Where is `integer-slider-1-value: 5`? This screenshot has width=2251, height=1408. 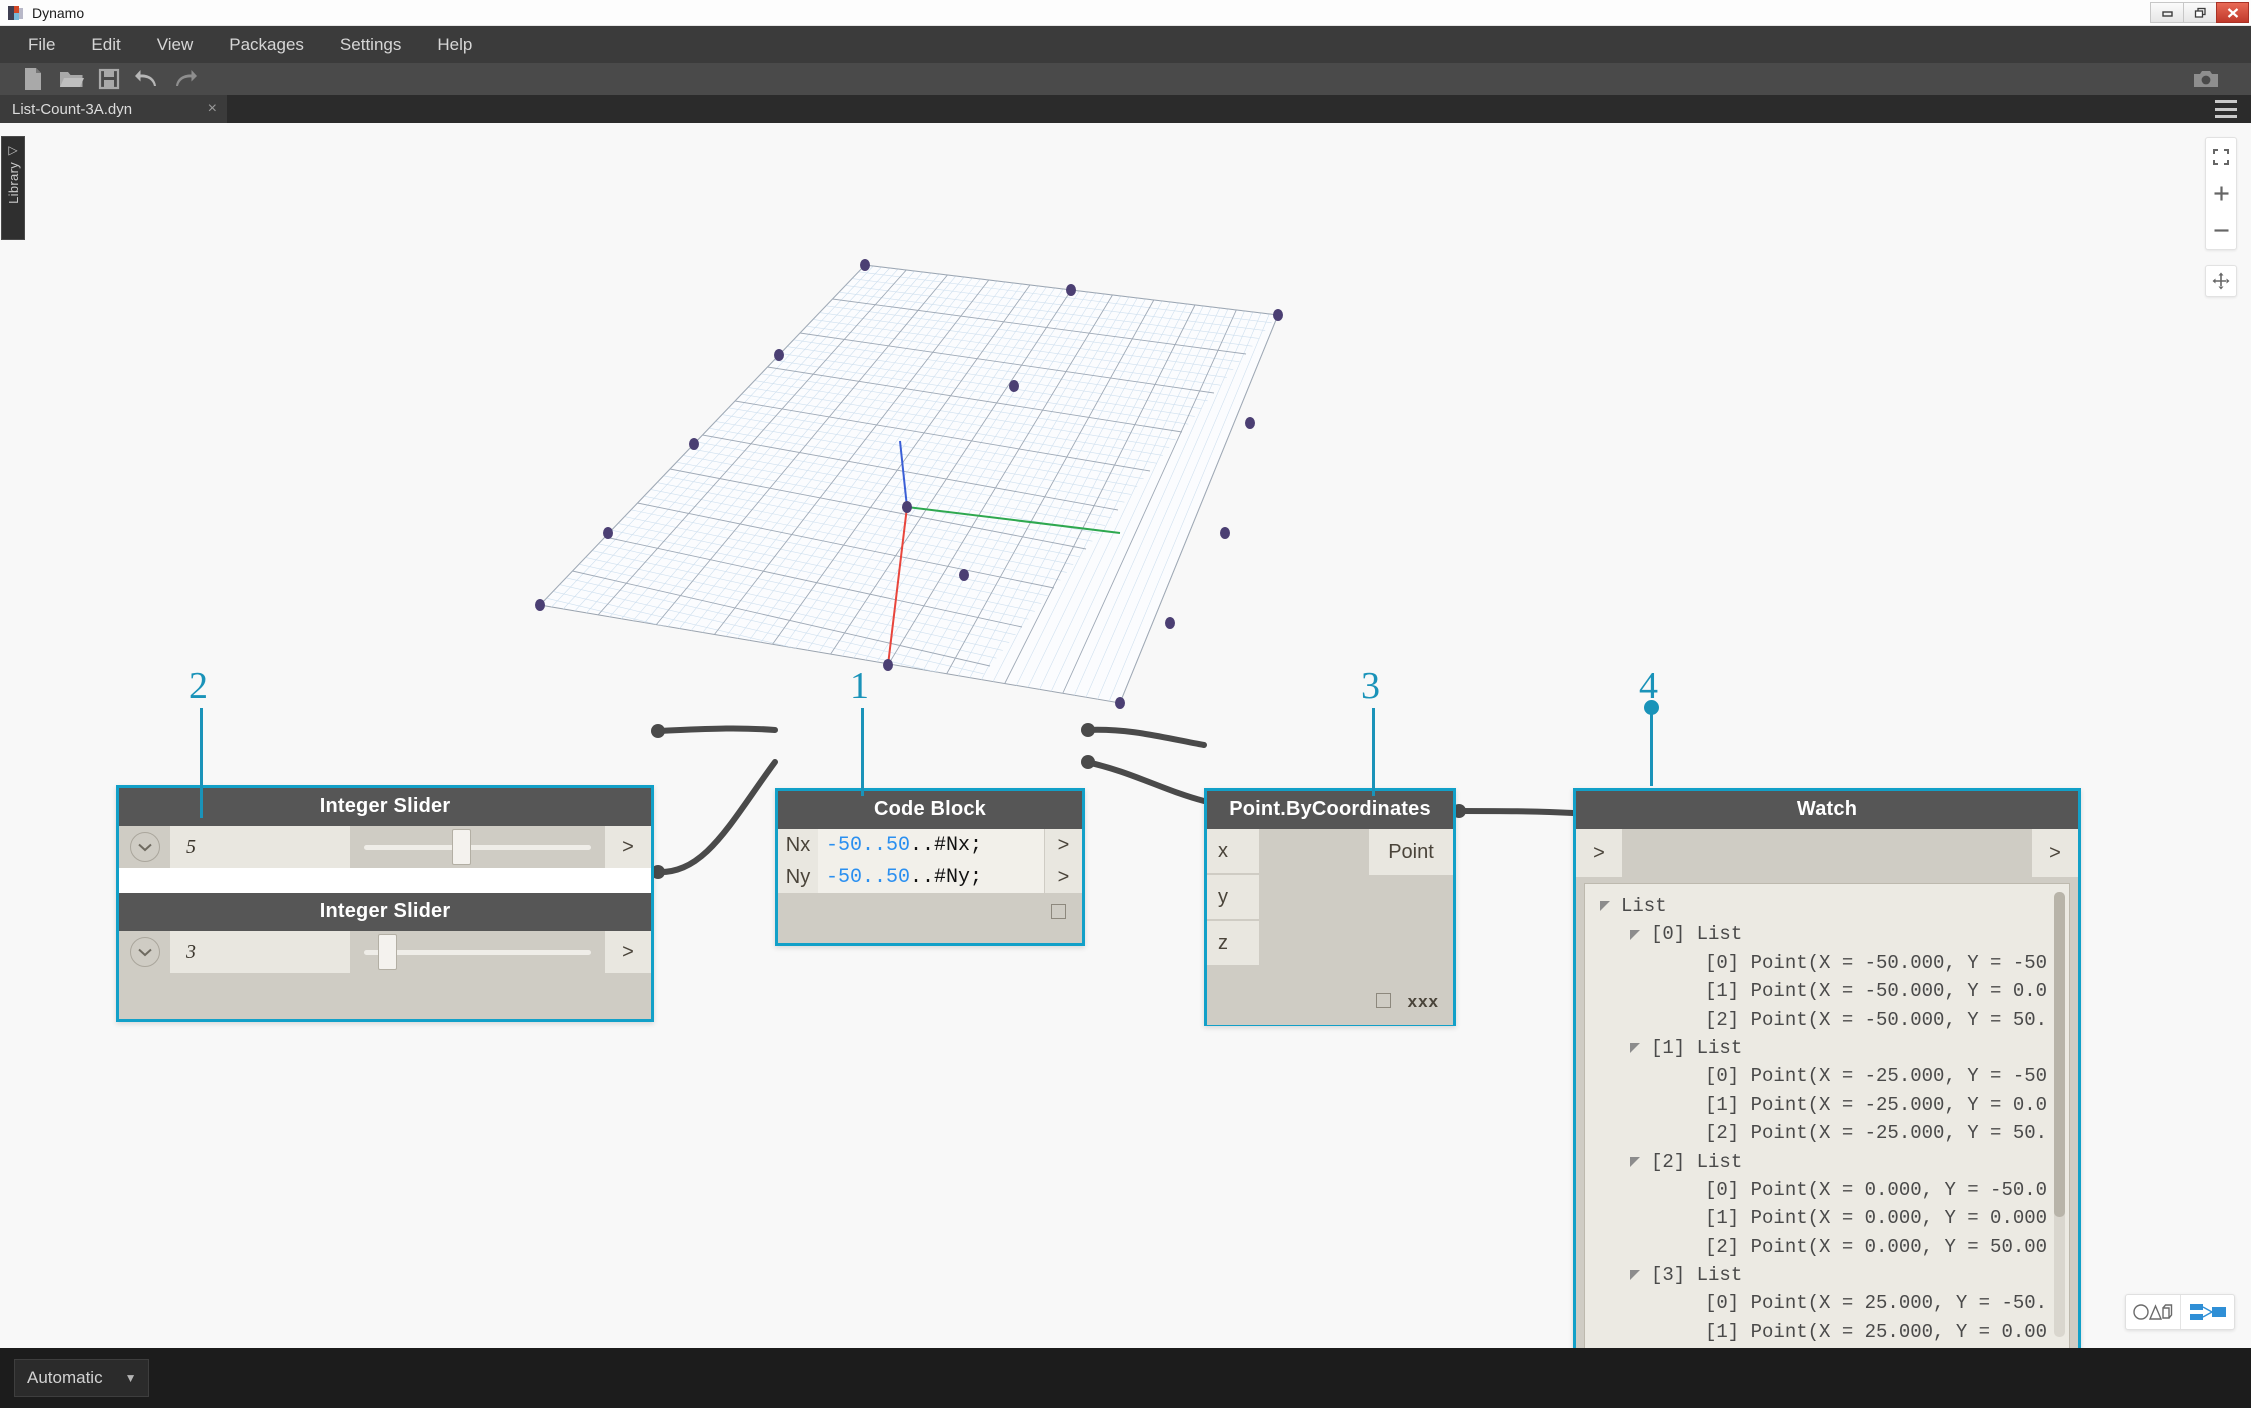 integer-slider-1-value: 5 is located at coordinates (260, 847).